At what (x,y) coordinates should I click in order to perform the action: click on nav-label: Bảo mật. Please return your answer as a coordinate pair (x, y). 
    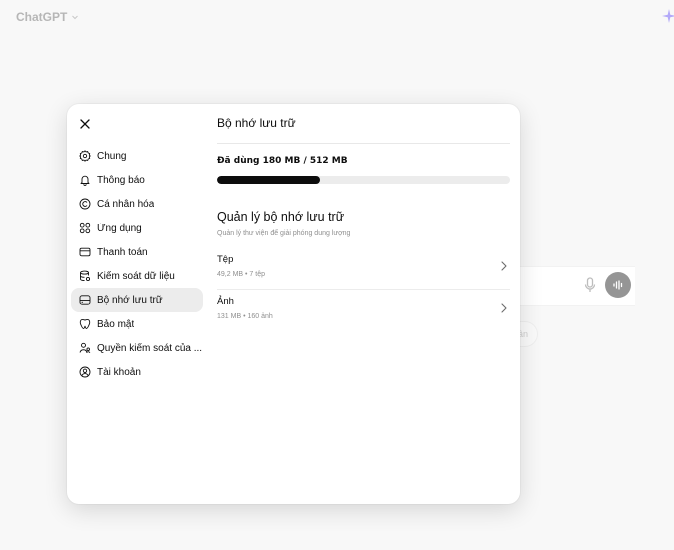
    Looking at the image, I should click on (116, 324).